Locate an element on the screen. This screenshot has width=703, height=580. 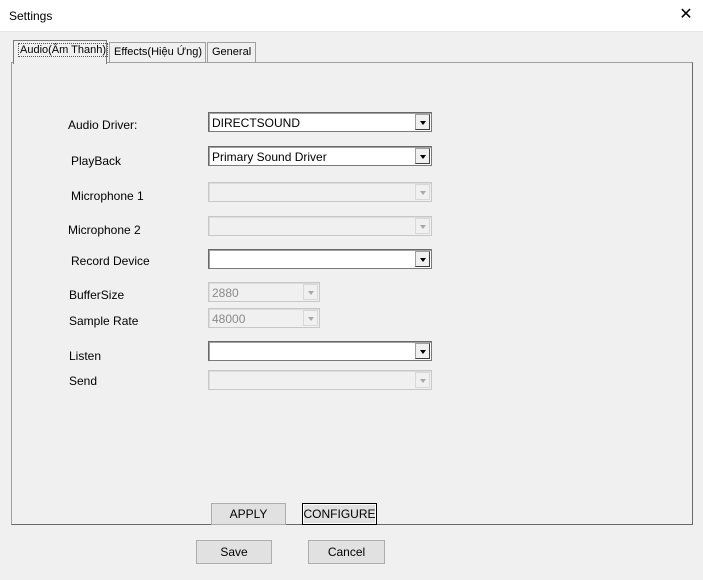
tab-audio: Audio(Âm Thanh) is located at coordinates (61, 52).